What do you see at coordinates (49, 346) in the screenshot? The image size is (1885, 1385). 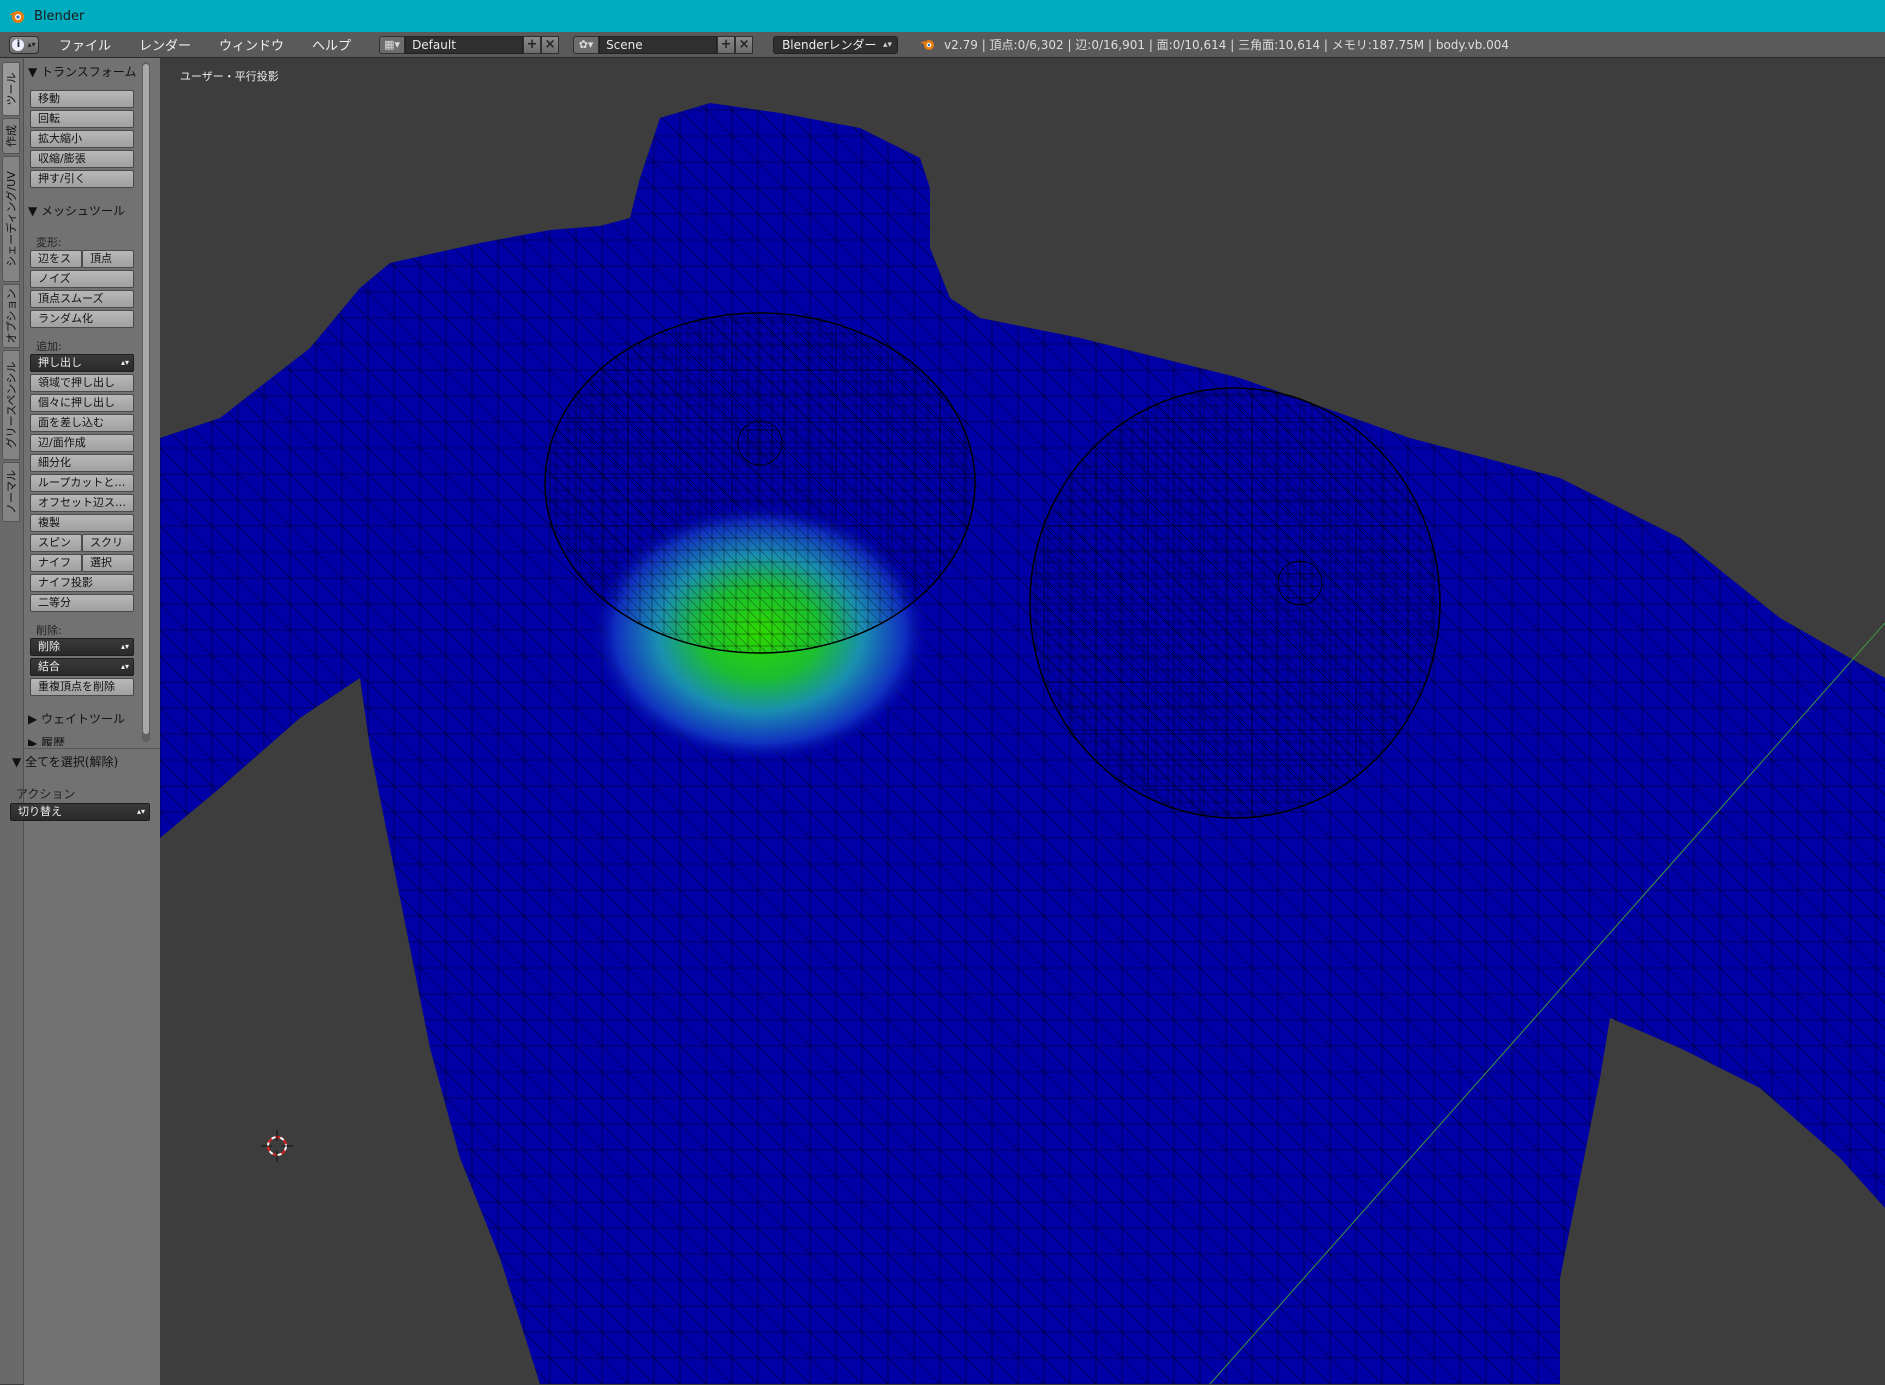 I see `add-label: 追加:` at bounding box center [49, 346].